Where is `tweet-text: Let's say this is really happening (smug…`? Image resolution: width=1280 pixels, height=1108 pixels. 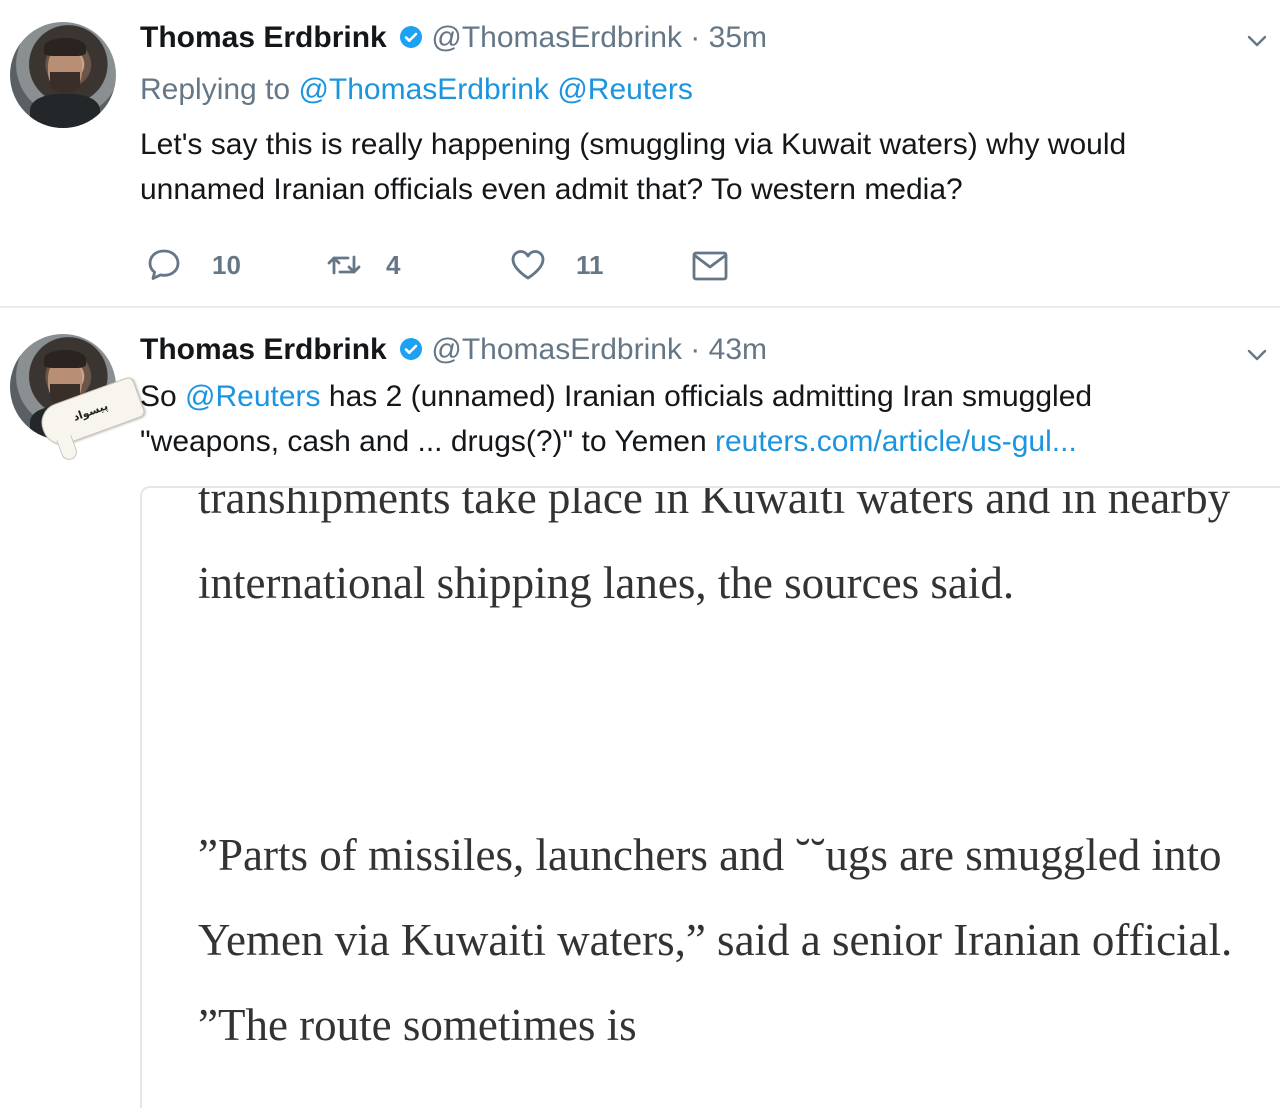
tweet-text: Let's say this is really happening (smug… is located at coordinates (633, 167).